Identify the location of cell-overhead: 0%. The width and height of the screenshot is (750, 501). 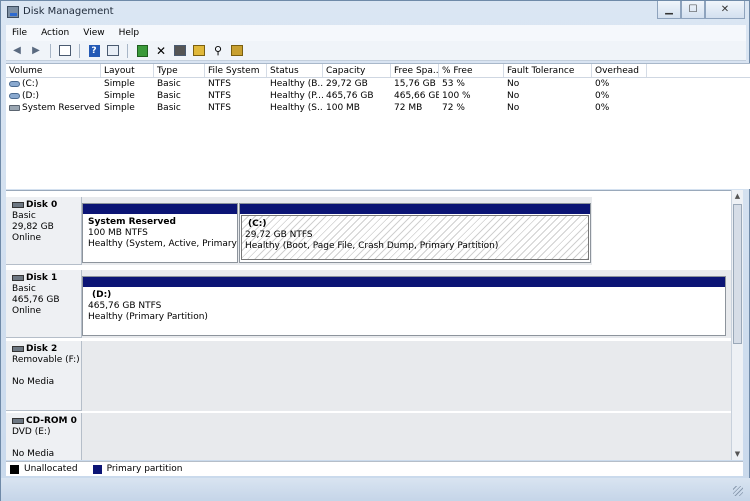
(602, 108).